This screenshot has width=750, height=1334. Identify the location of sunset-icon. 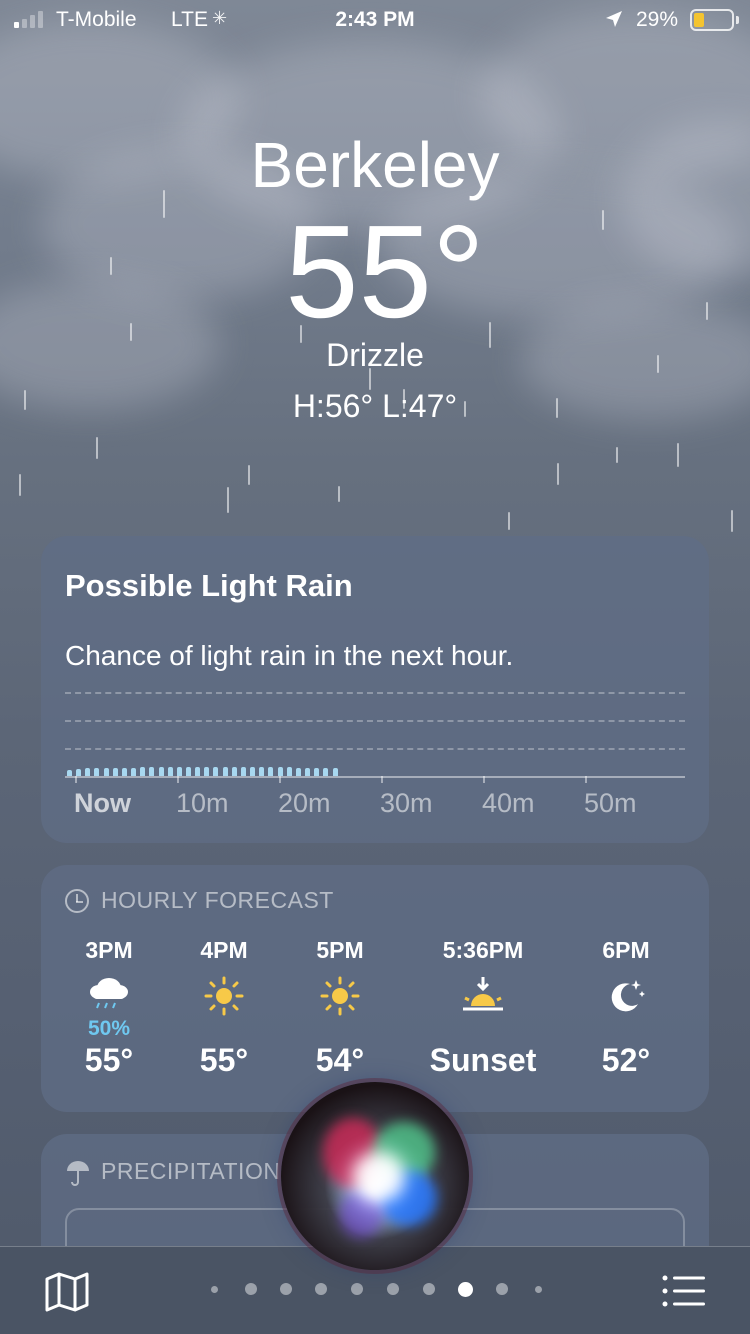
(483, 1005).